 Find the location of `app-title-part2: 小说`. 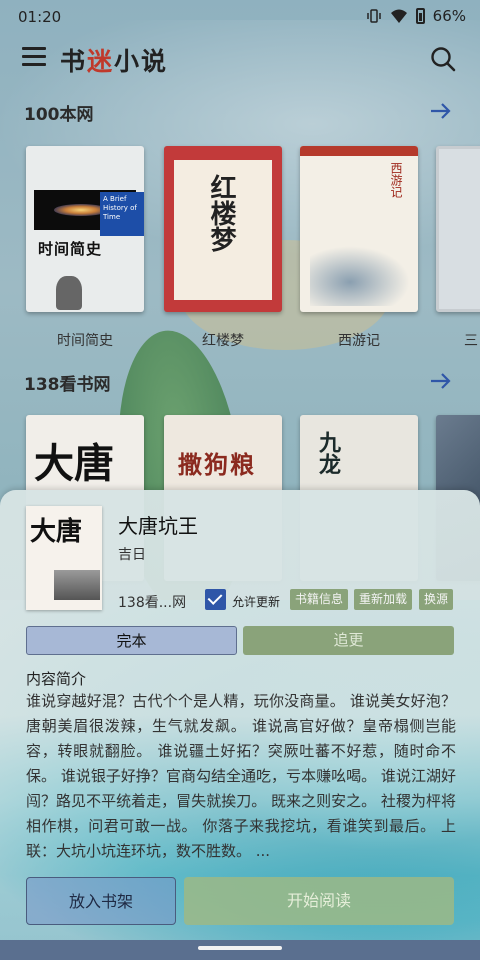

app-title-part2: 小说 is located at coordinates (141, 61).